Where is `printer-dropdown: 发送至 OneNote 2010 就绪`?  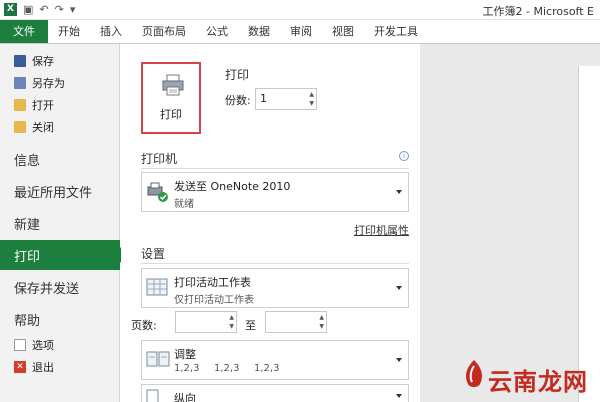
printer-dropdown: 发送至 OneNote 2010 就绪 is located at coordinates (275, 192).